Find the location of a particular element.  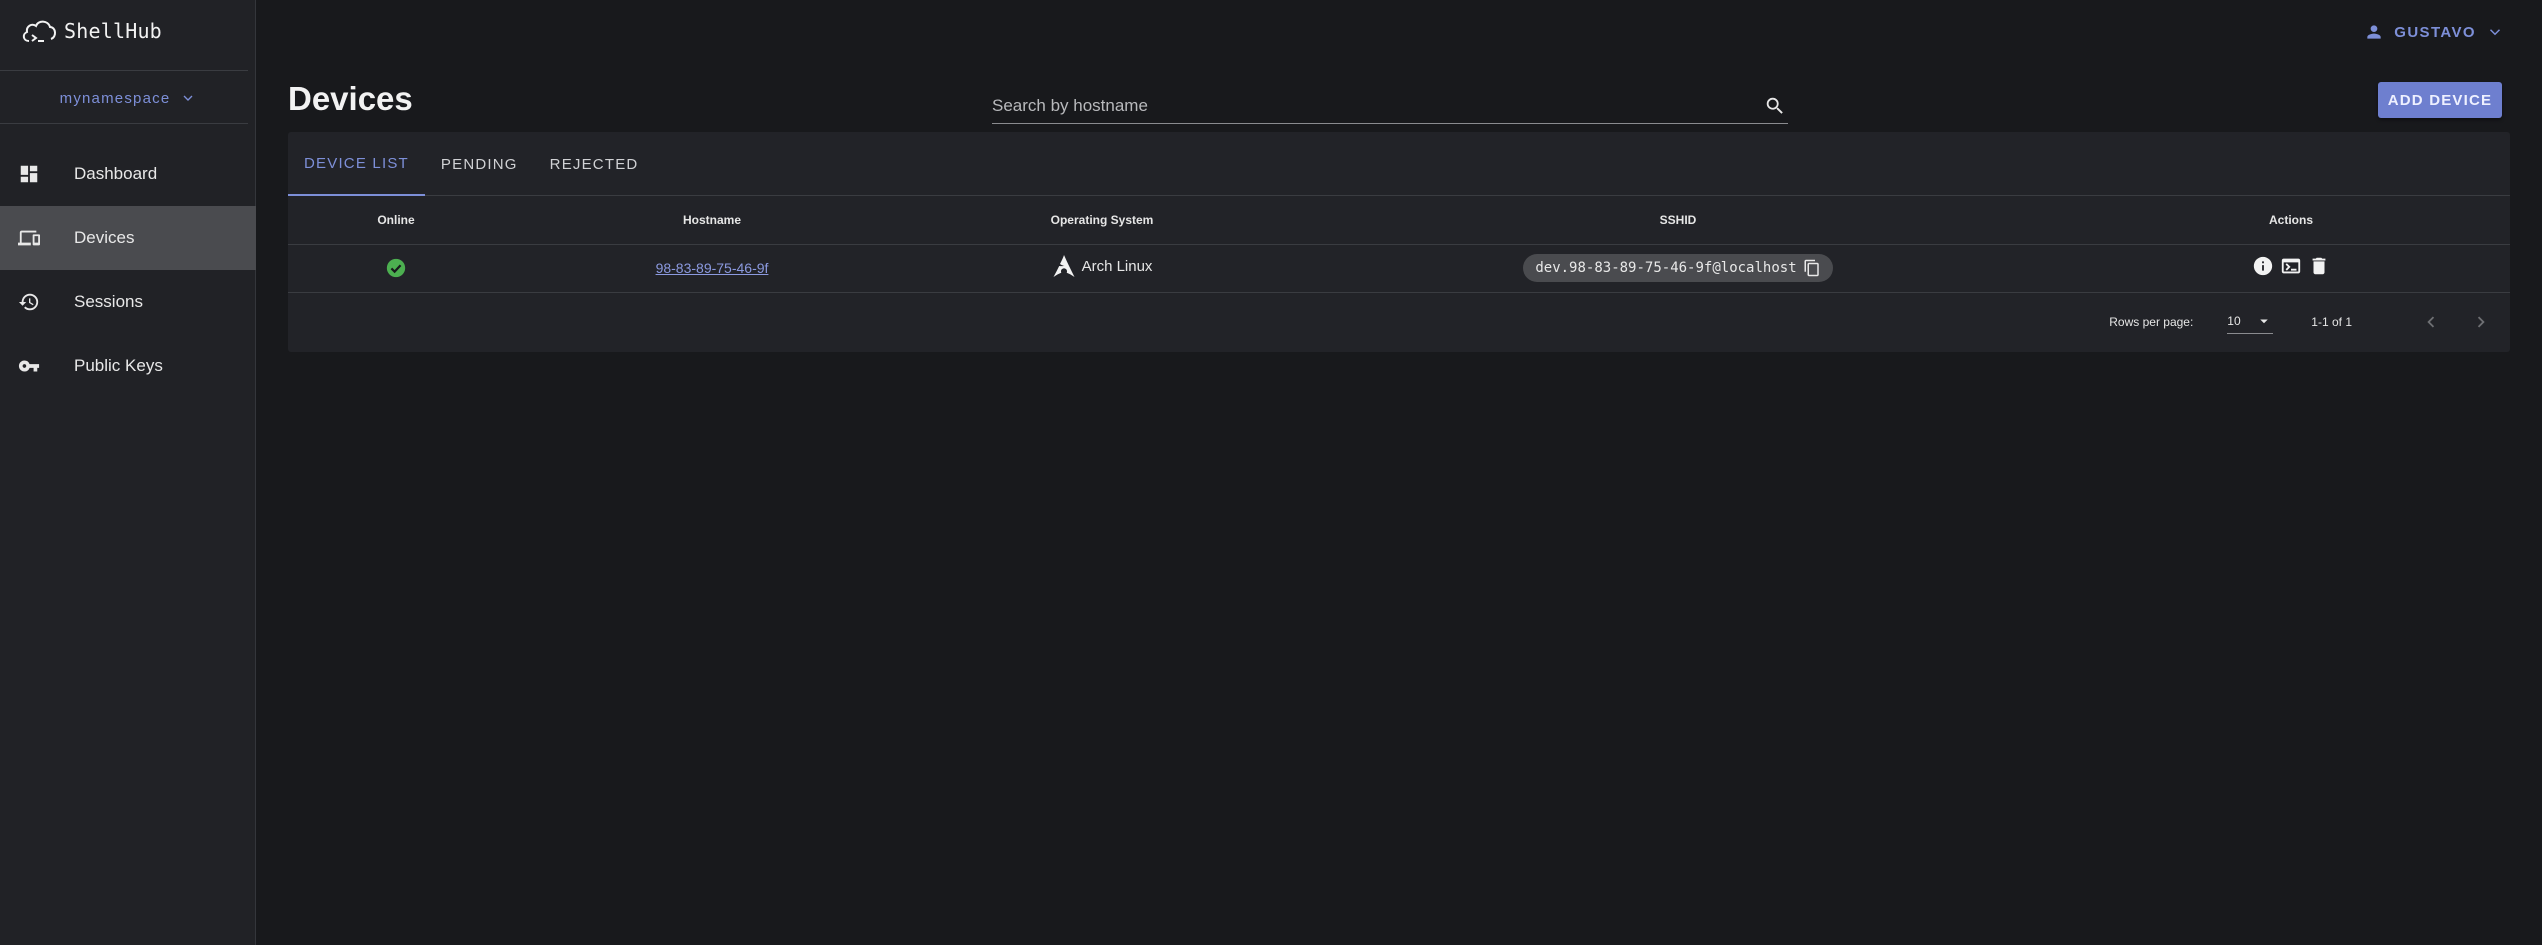

logo: ShellHub is located at coordinates (91, 31).